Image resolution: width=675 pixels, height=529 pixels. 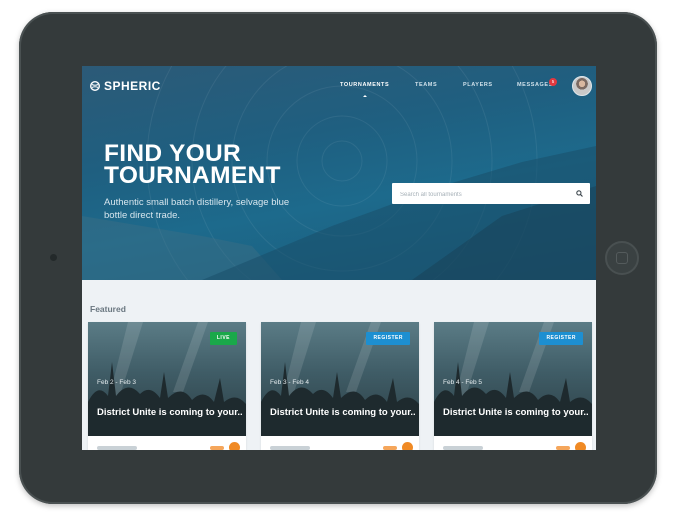 I want to click on camera-icon, so click(x=53, y=257).